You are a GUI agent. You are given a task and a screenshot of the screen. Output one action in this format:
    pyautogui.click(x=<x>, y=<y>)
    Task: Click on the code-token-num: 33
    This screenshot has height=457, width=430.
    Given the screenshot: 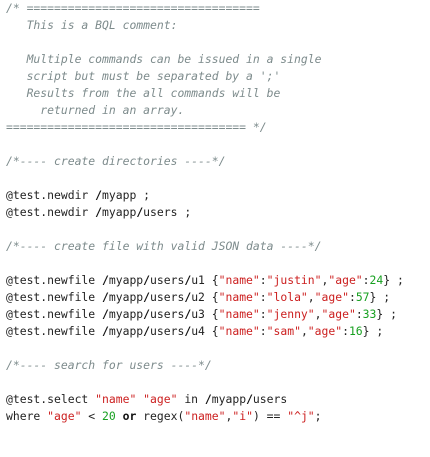 What is the action you would take?
    pyautogui.click(x=369, y=314)
    